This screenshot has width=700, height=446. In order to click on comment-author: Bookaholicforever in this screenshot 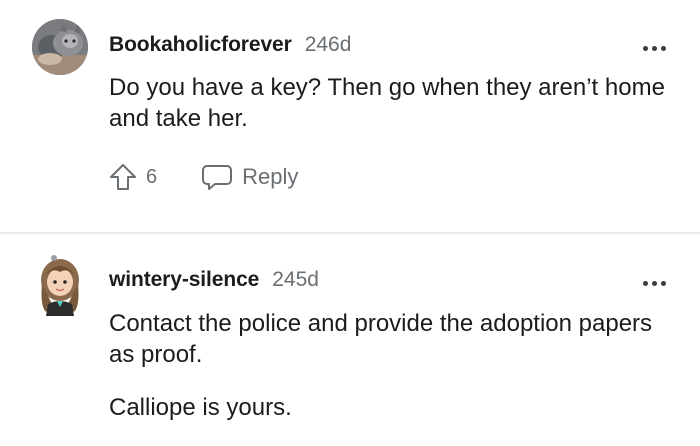, I will do `click(200, 45)`.